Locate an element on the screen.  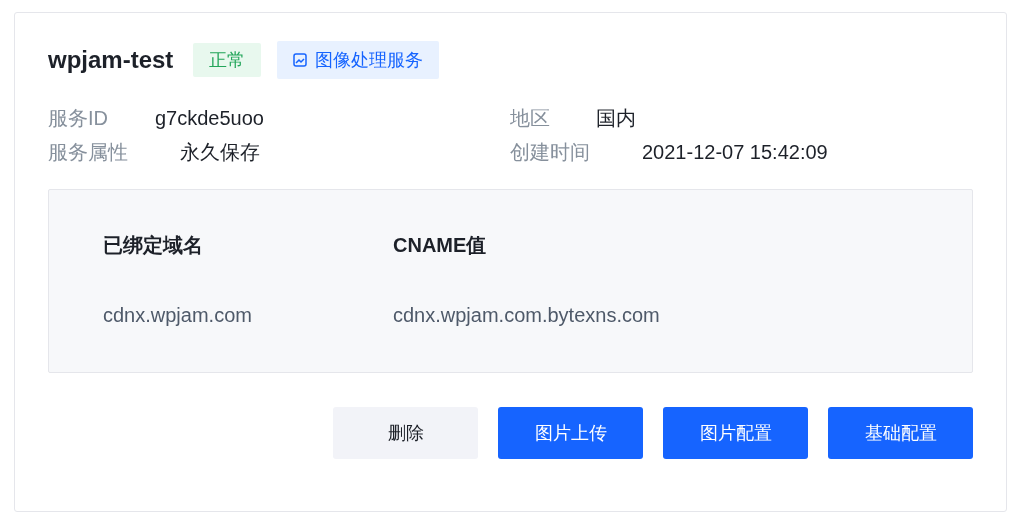
table-cell-text: cdnx.wpjam.com is located at coordinates (178, 315).